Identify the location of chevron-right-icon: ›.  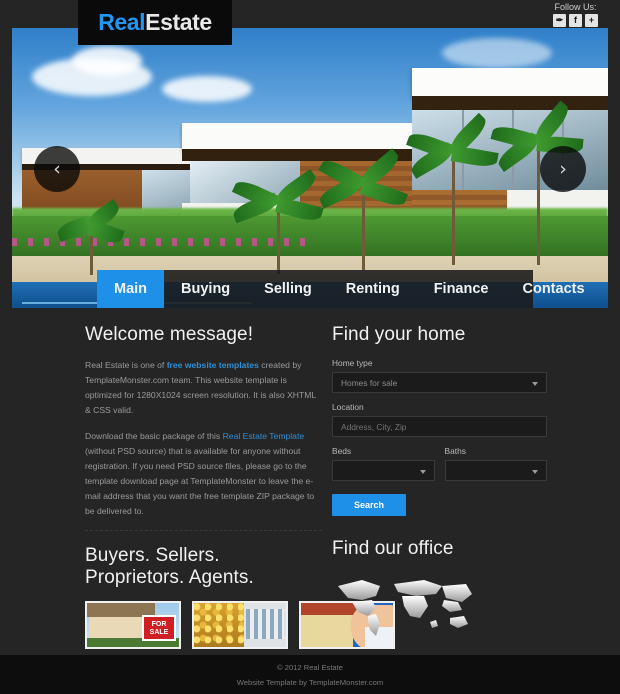
(563, 168).